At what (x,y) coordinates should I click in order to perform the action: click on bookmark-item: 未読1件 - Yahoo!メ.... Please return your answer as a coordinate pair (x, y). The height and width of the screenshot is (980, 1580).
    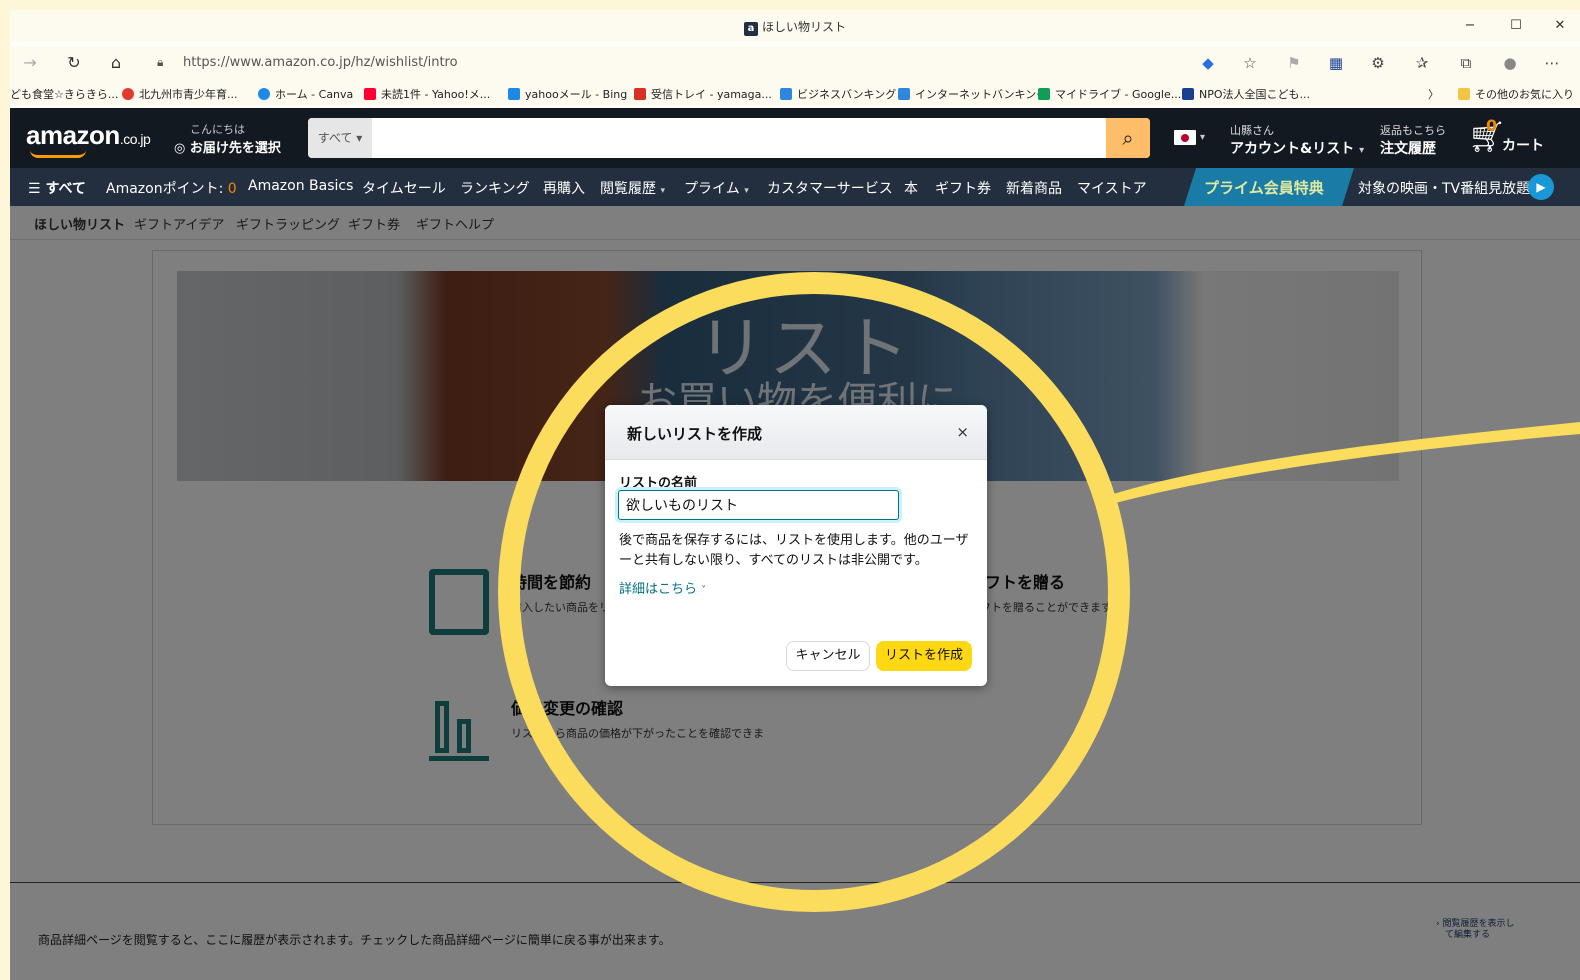
    Looking at the image, I should click on (427, 94).